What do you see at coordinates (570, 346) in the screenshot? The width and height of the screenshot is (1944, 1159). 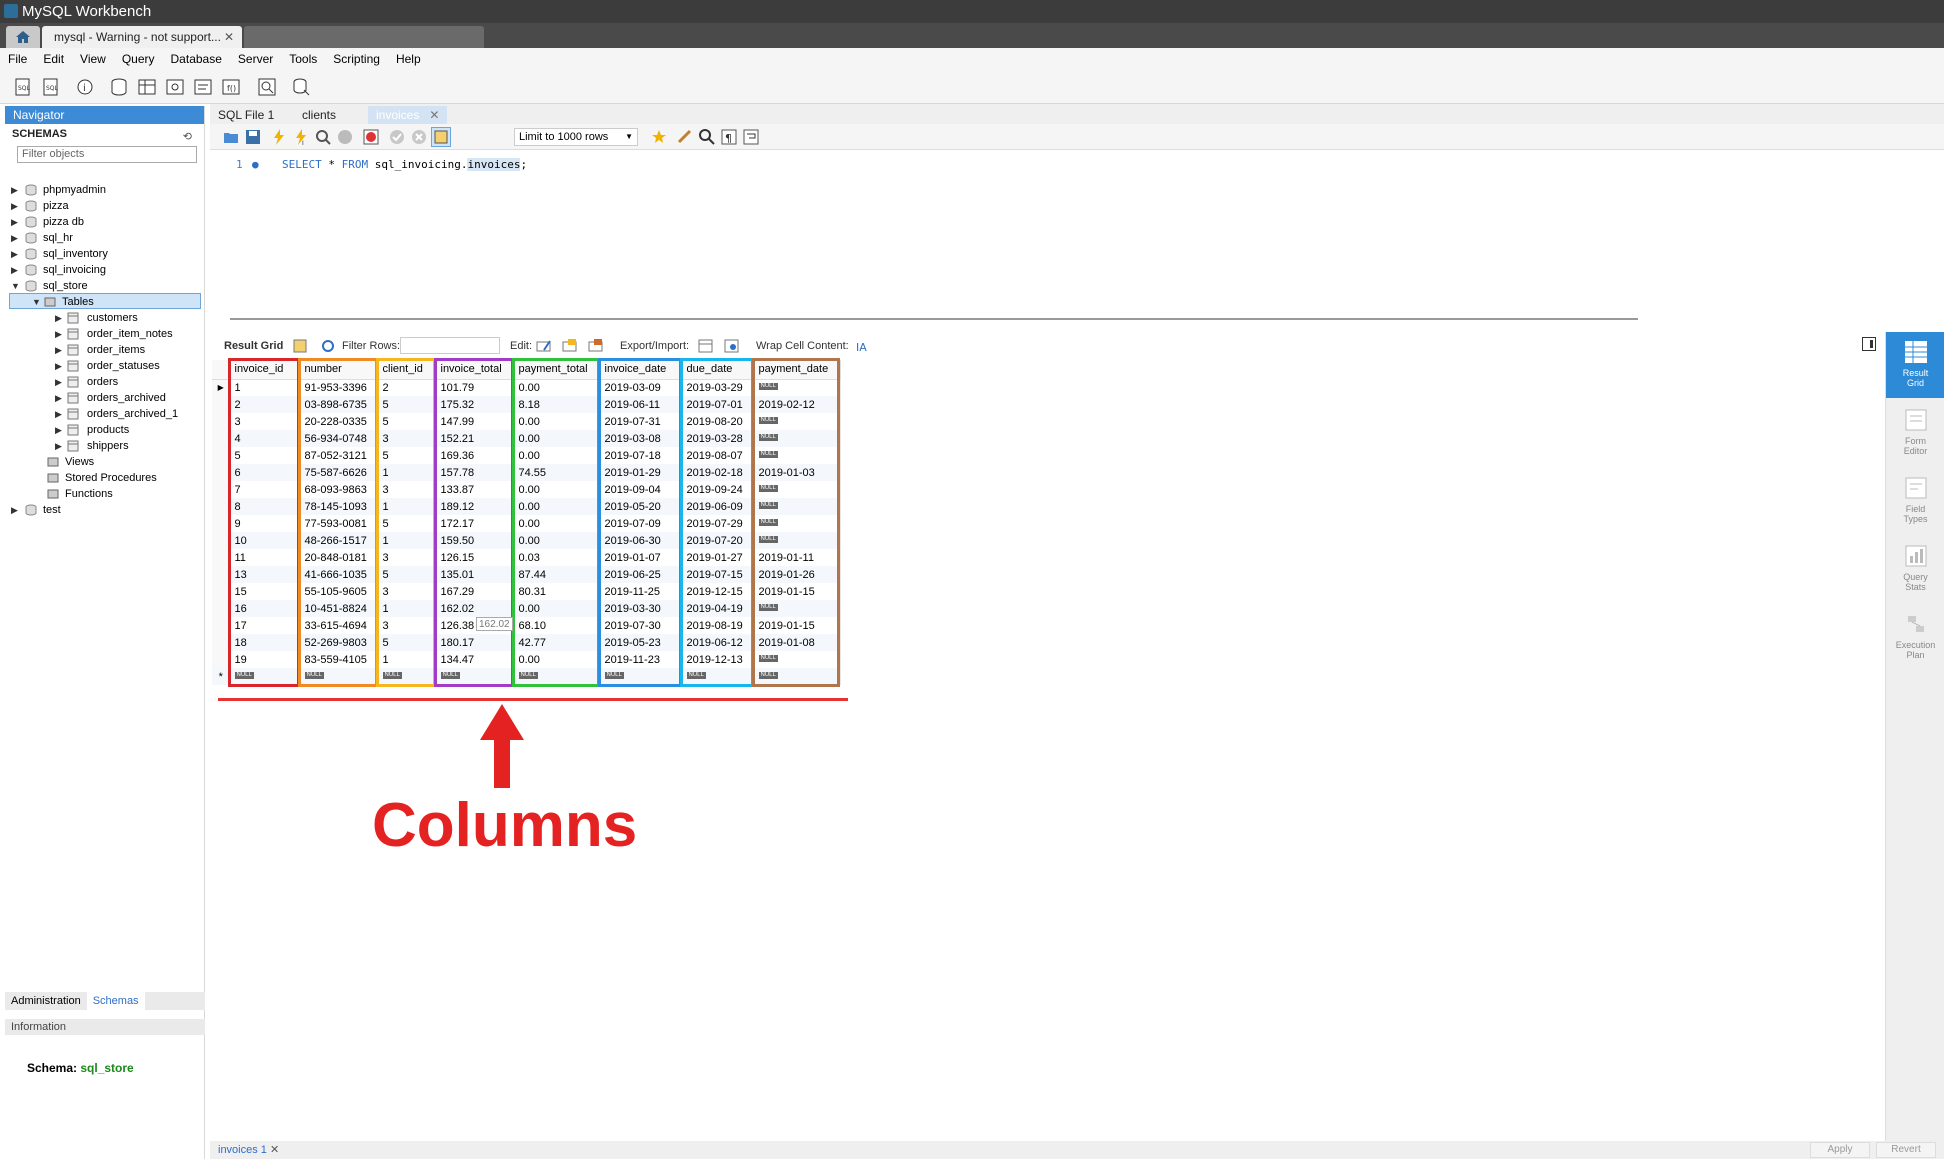 I see `insert-row-icon` at bounding box center [570, 346].